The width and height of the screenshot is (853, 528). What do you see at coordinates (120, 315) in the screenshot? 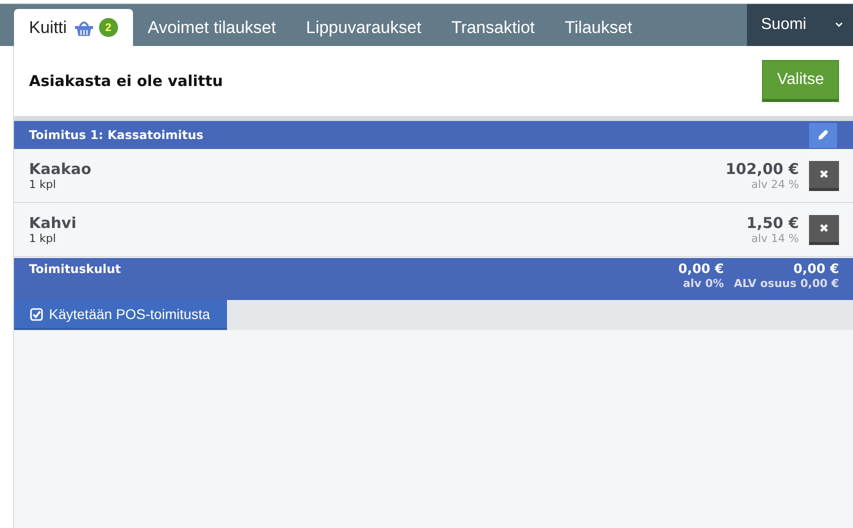
I see `pos-delivery-toggle: Käytetään POS-toimitusta` at bounding box center [120, 315].